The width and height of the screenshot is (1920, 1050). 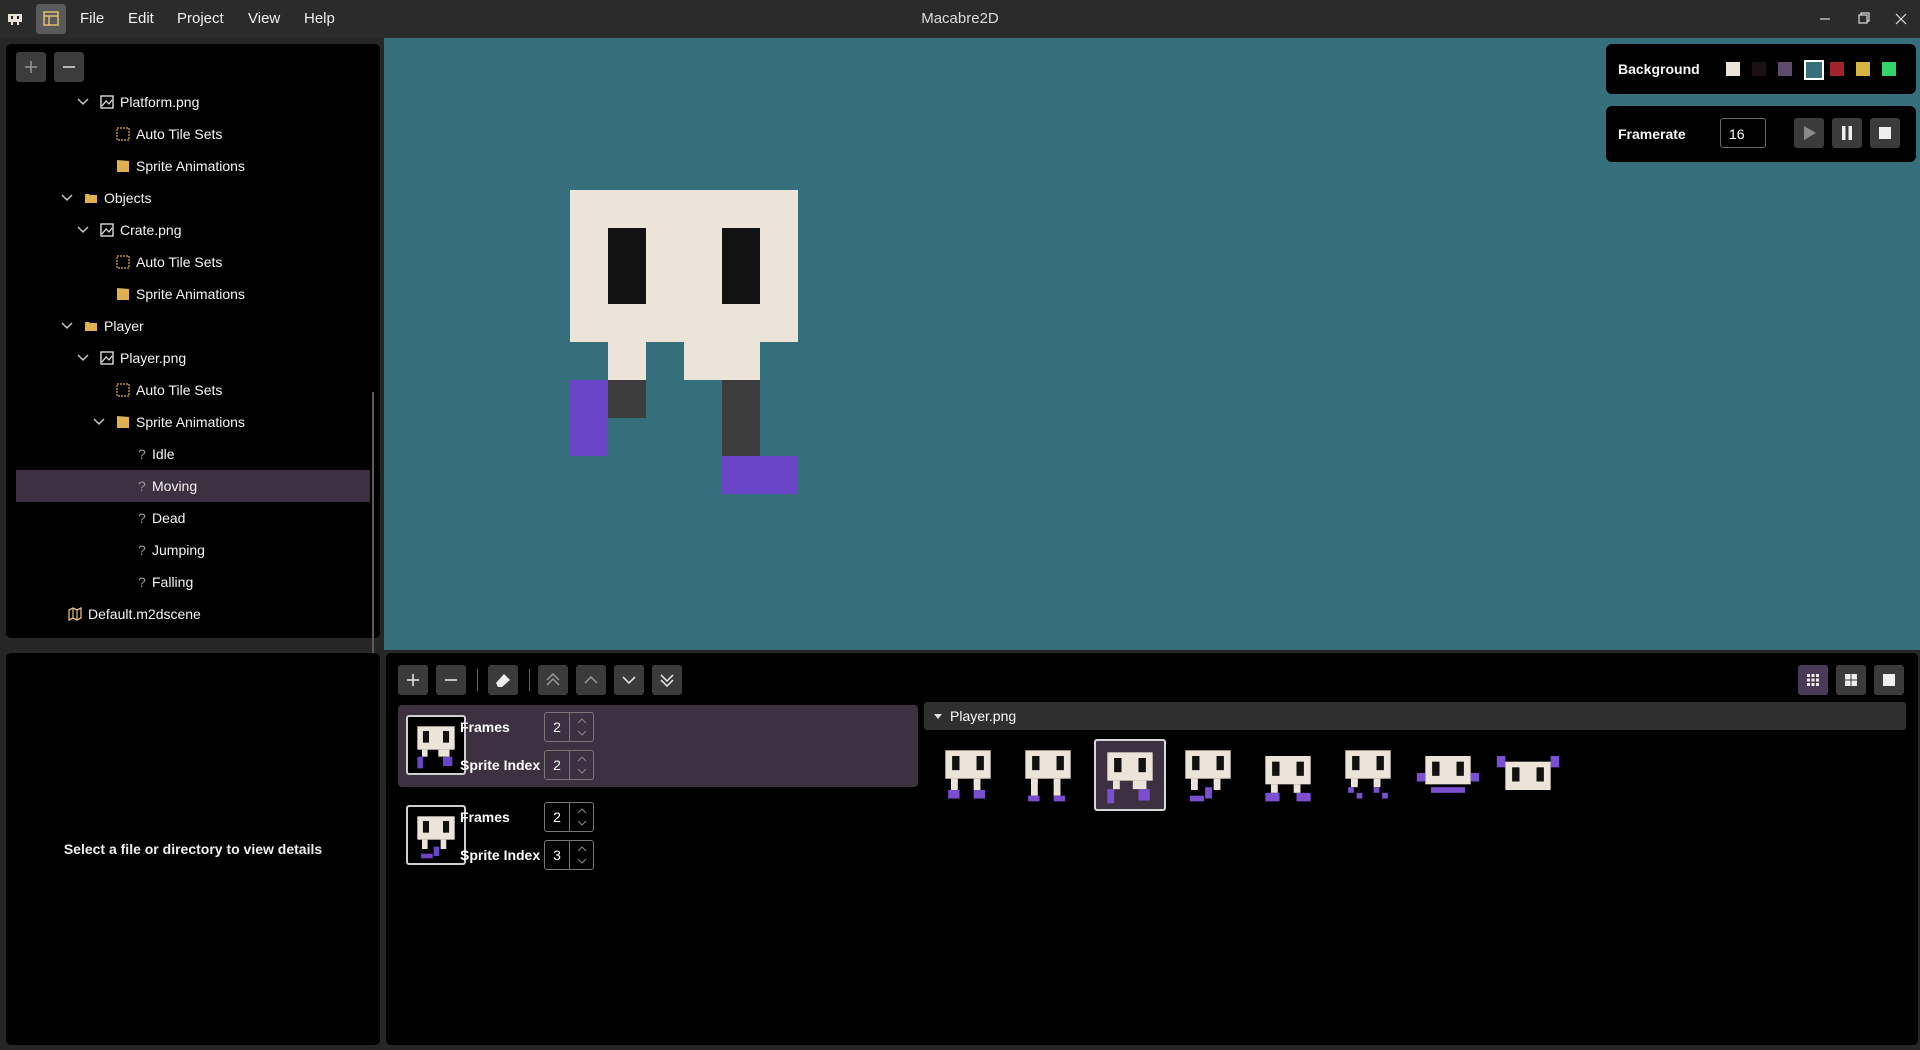 What do you see at coordinates (629, 680) in the screenshot?
I see `move-down-button` at bounding box center [629, 680].